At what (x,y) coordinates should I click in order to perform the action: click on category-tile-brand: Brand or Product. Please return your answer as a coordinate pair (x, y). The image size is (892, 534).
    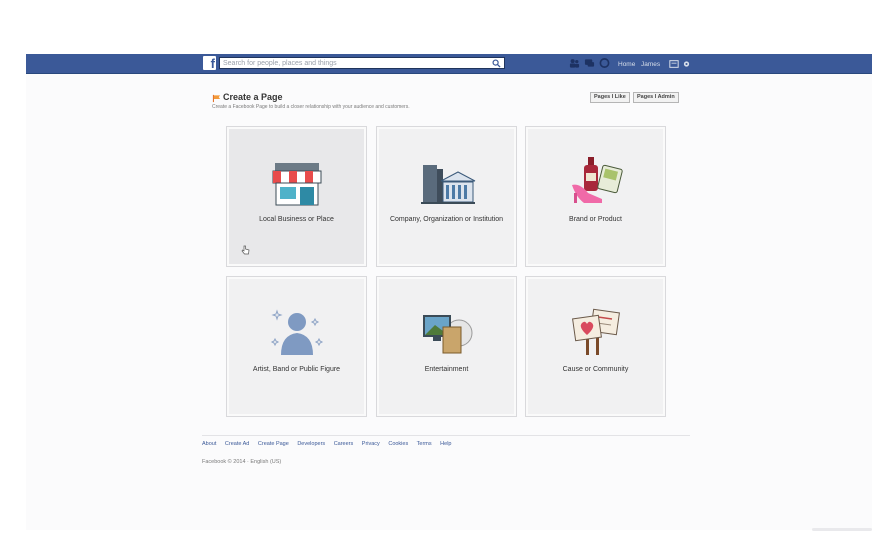
    Looking at the image, I should click on (595, 196).